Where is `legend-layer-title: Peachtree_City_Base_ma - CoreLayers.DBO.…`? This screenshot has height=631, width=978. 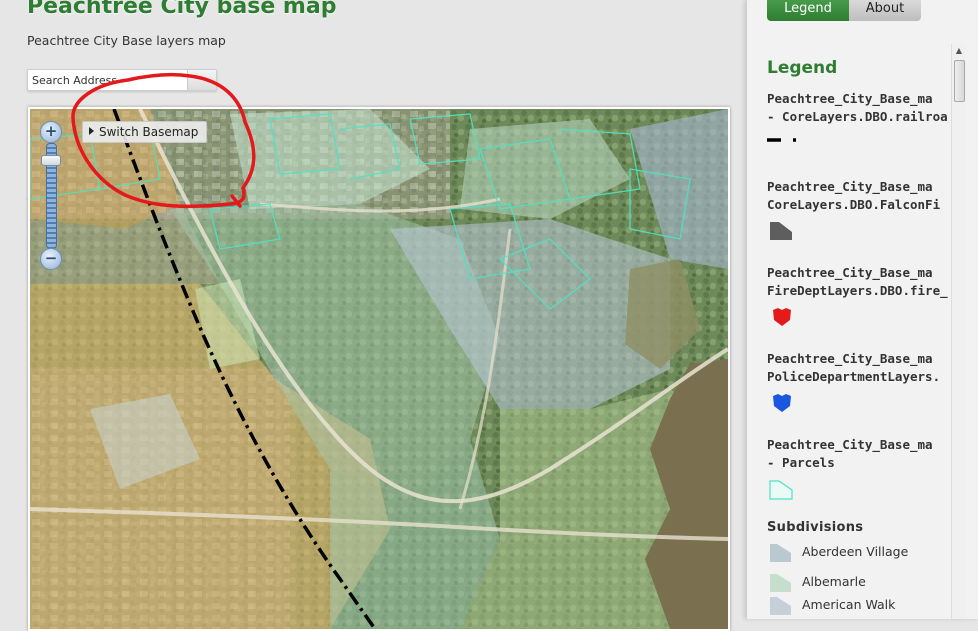 legend-layer-title: Peachtree_City_Base_ma - CoreLayers.DBO.… is located at coordinates (857, 107).